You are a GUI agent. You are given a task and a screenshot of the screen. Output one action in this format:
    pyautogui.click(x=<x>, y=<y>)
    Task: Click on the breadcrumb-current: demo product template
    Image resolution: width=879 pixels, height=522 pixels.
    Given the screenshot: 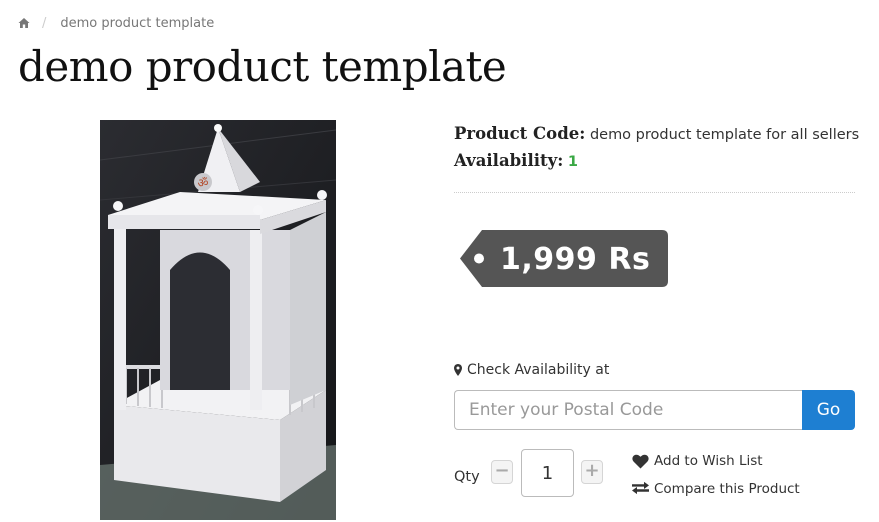 What is the action you would take?
    pyautogui.click(x=137, y=23)
    